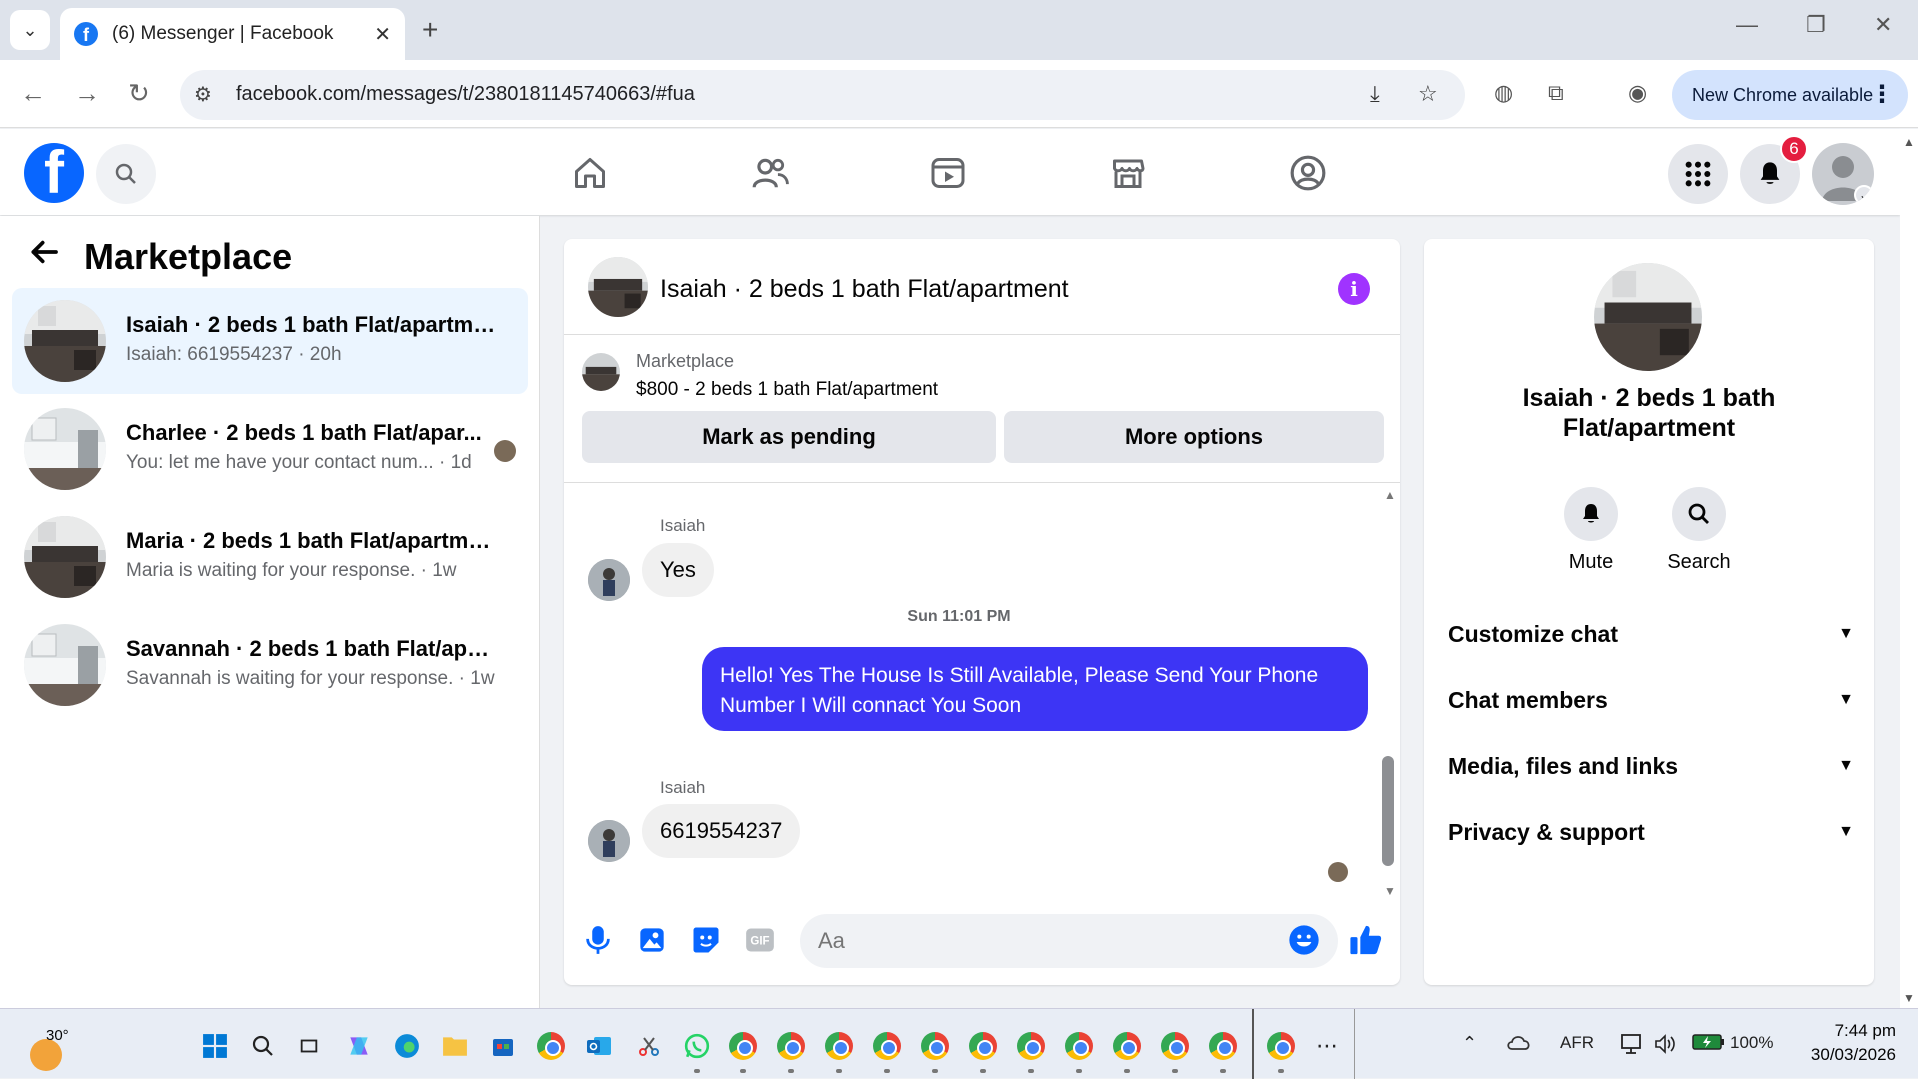 This screenshot has height=1079, width=1918. Describe the element at coordinates (787, 390) in the screenshot. I see `listing-price-title: $800 - 2 beds 1 bath Flat/apartment` at that location.